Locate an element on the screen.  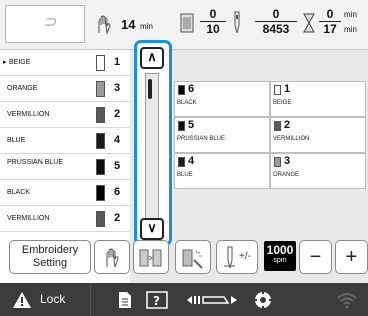
spool-wand-icon is located at coordinates (192, 259).